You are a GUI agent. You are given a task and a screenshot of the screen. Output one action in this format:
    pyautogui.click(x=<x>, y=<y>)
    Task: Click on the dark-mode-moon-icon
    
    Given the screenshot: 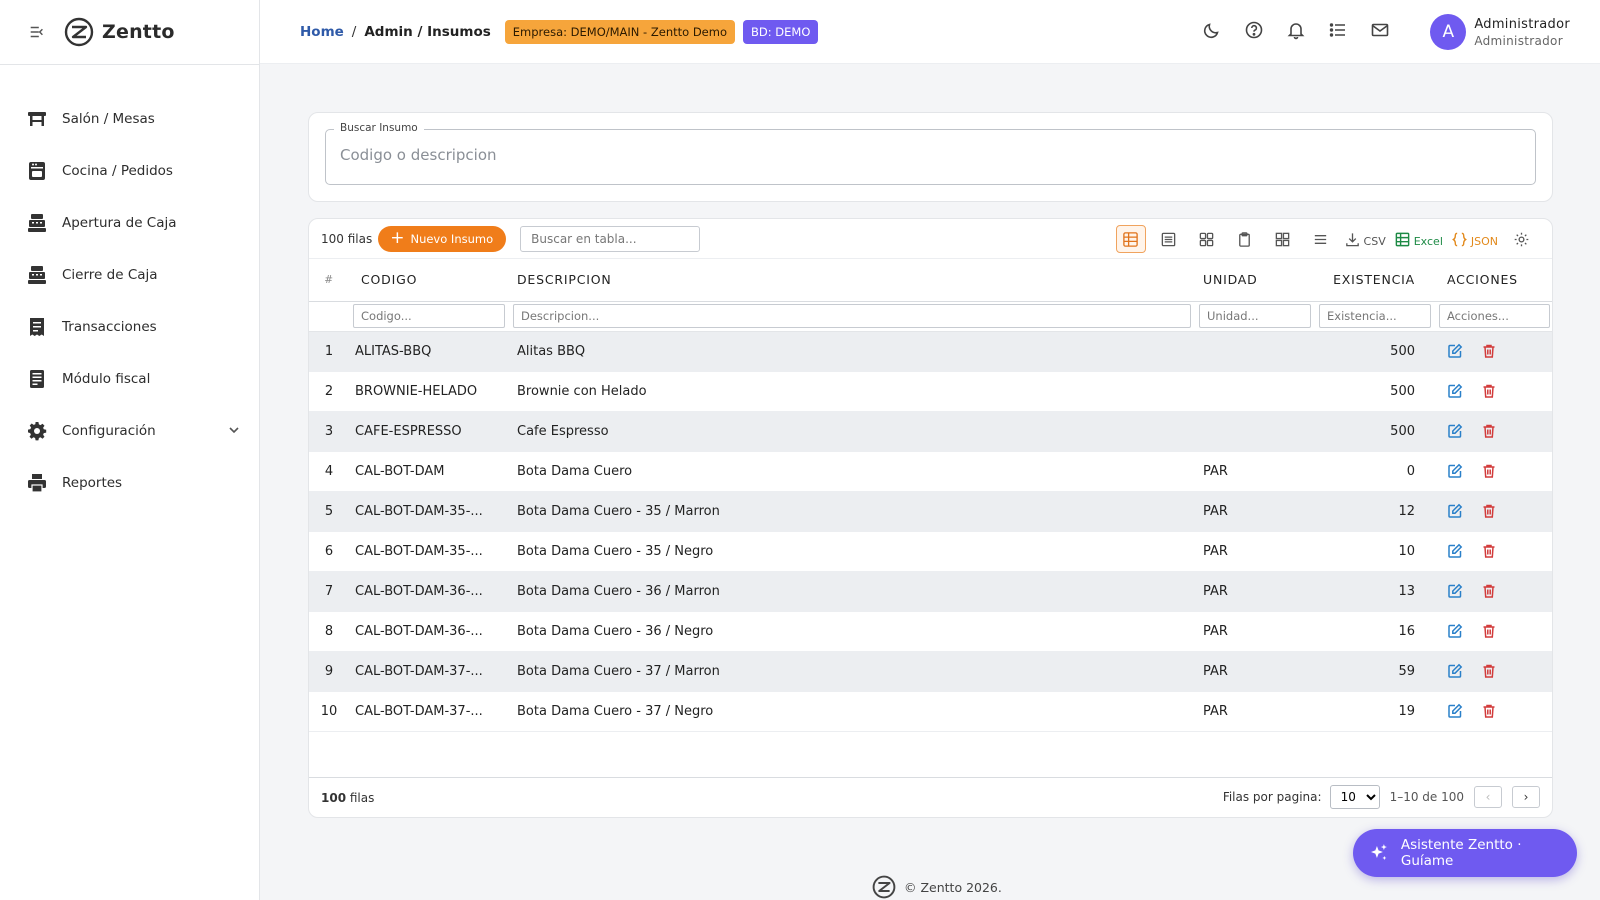 What is the action you would take?
    pyautogui.click(x=1212, y=30)
    